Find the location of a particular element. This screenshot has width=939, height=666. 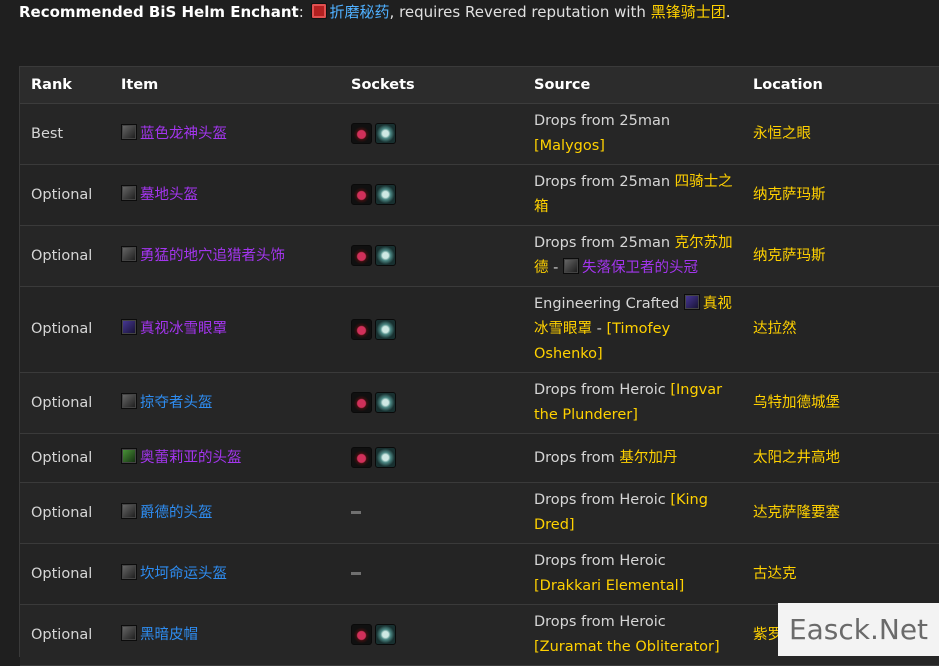

location-link: 永恒之眼 is located at coordinates (840, 134).